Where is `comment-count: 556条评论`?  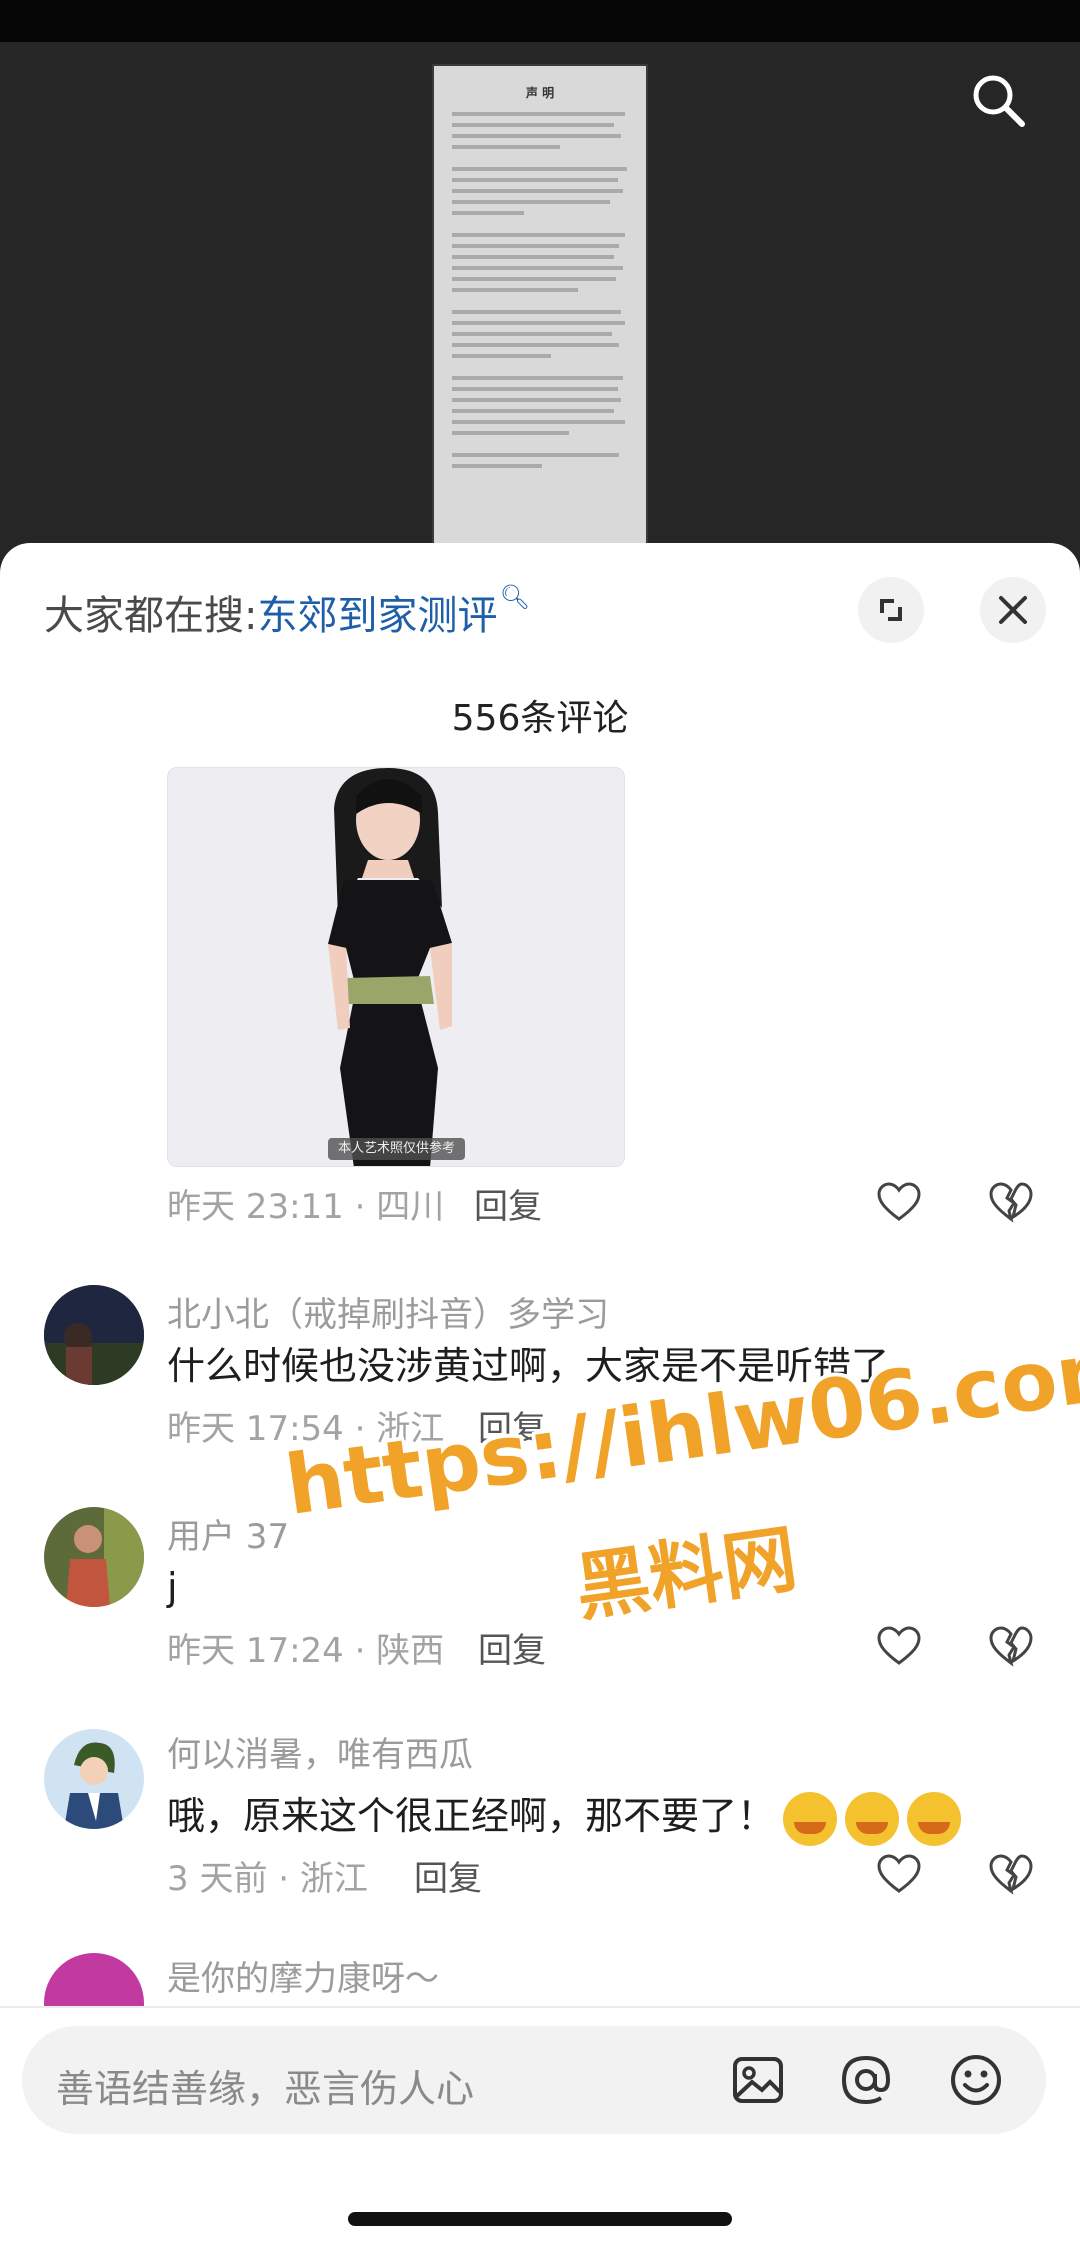
comment-count: 556条评论 is located at coordinates (540, 718).